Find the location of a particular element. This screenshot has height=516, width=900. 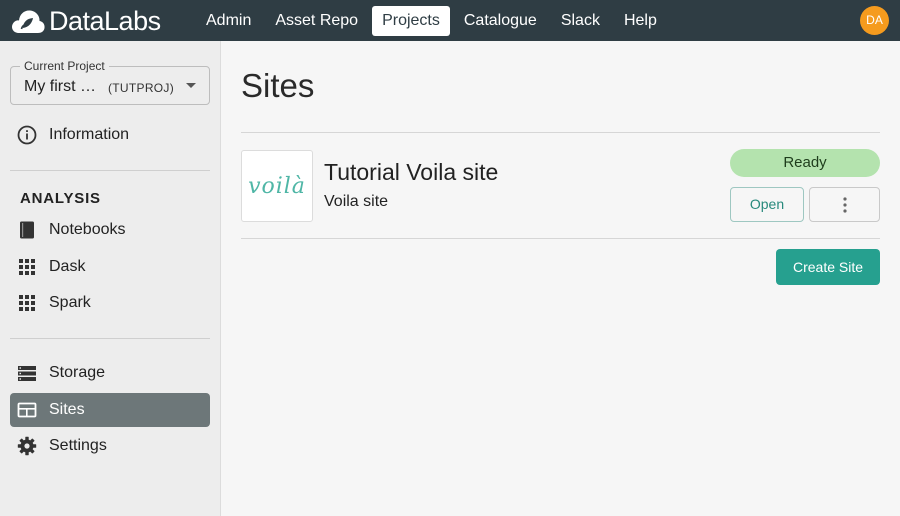

more-options-button is located at coordinates (844, 204).